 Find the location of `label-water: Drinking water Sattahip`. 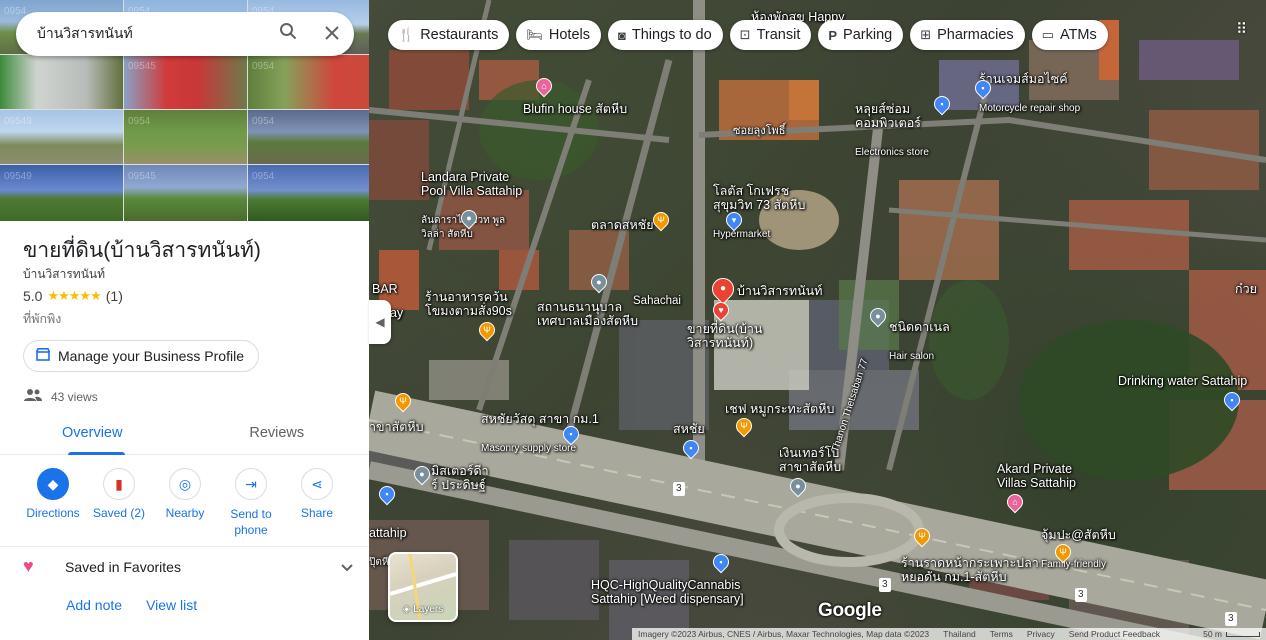

label-water: Drinking water Sattahip is located at coordinates (1182, 381).